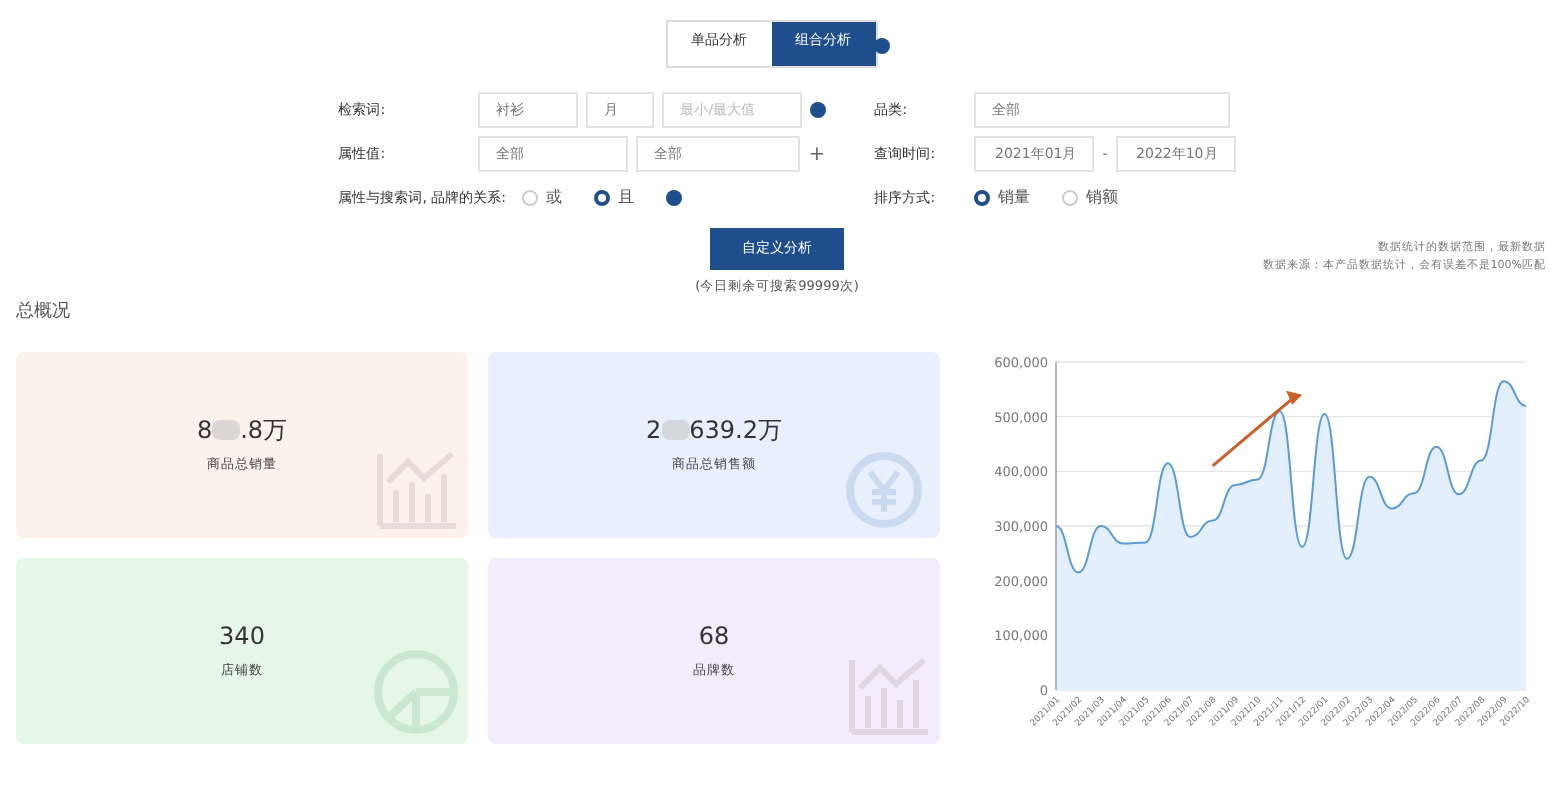 This screenshot has width=1554, height=800. What do you see at coordinates (204, 431) in the screenshot?
I see `stat-value: 8` at bounding box center [204, 431].